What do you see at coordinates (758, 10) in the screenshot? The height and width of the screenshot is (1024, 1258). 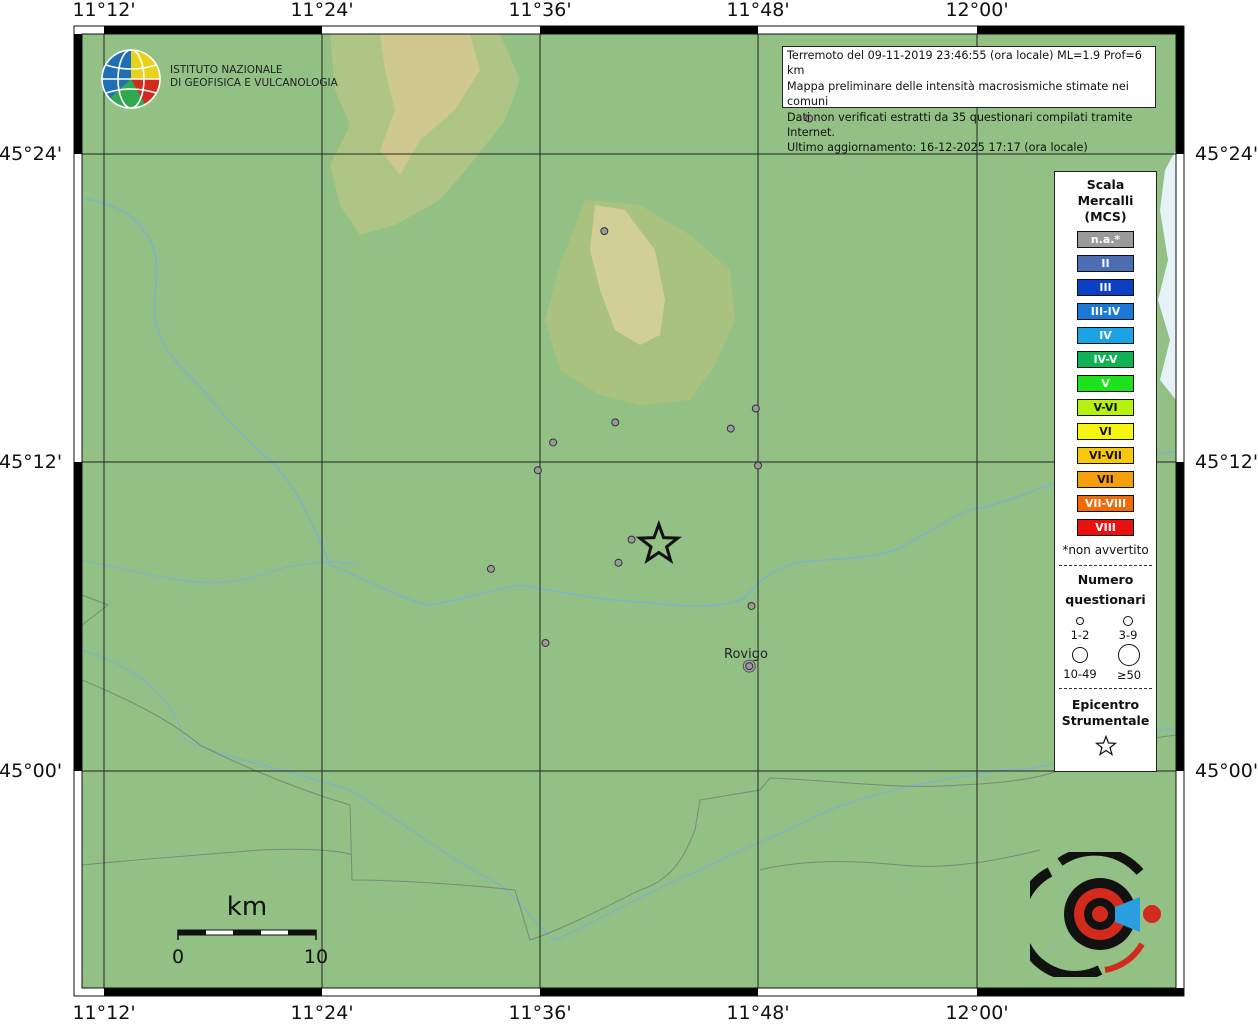 I see `lon-label-top-4: 11°48'` at bounding box center [758, 10].